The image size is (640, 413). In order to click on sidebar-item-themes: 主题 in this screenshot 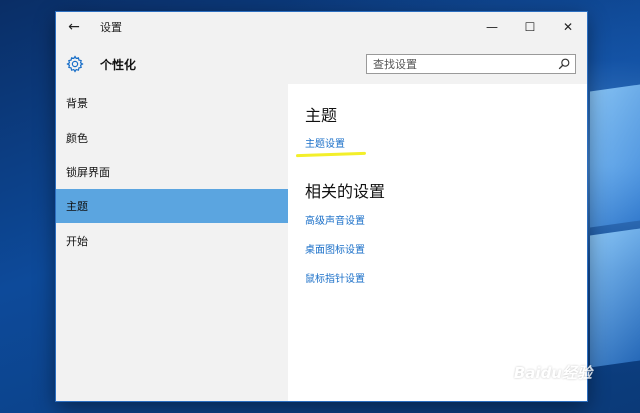, I will do `click(172, 206)`.